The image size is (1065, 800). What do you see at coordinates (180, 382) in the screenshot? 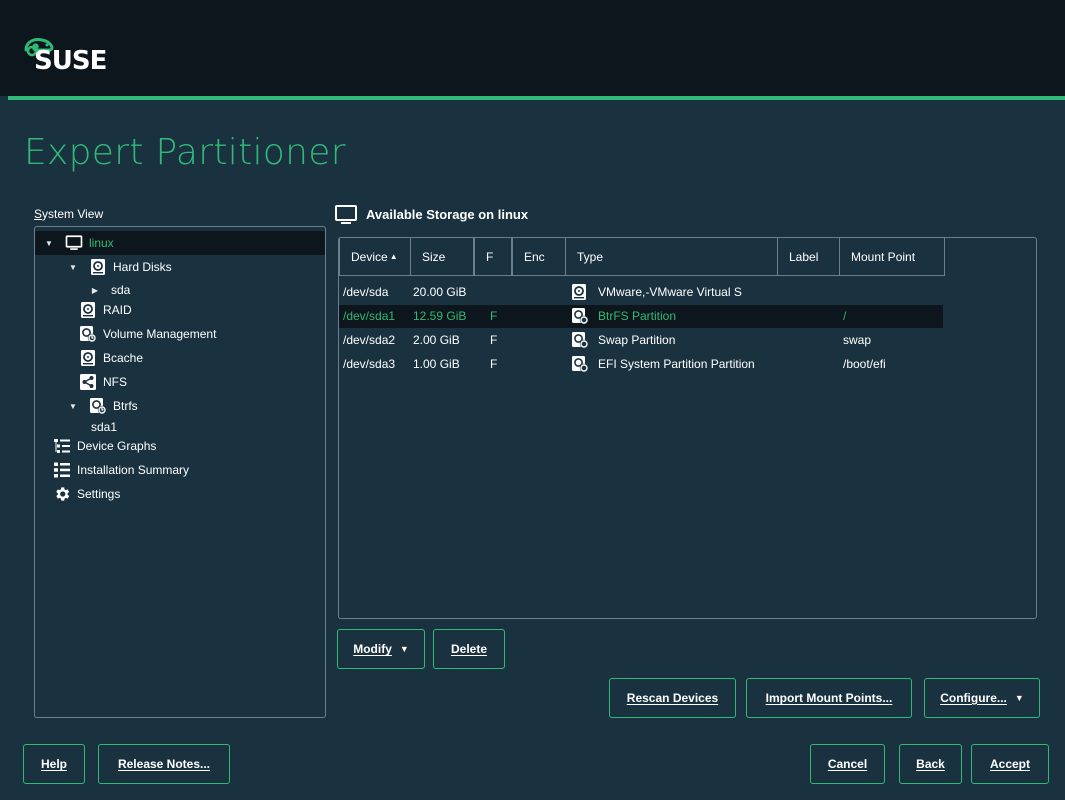
I see `tree-item-nfs: NFS` at bounding box center [180, 382].